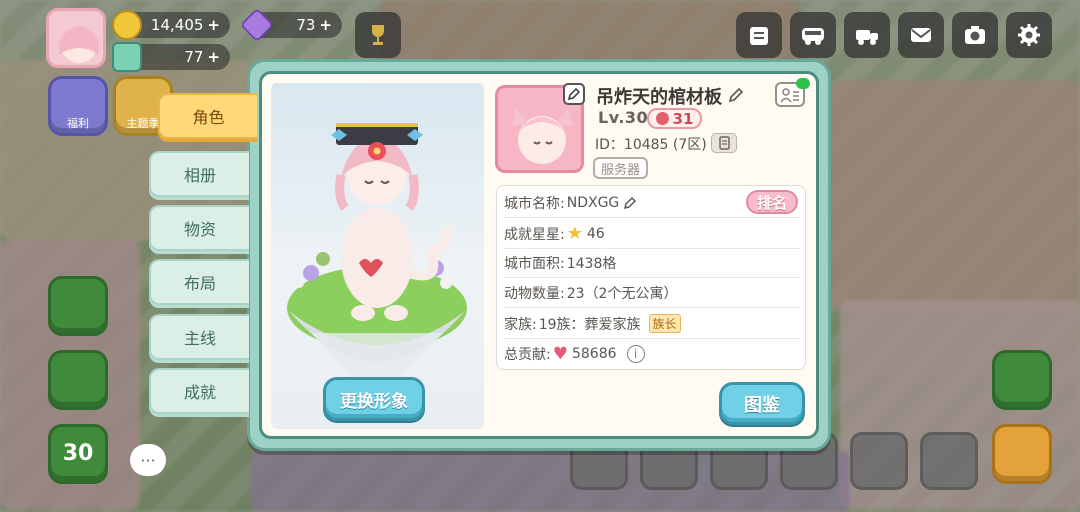  What do you see at coordinates (593, 202) in the screenshot?
I see `city-name-value: NDXGG` at bounding box center [593, 202].